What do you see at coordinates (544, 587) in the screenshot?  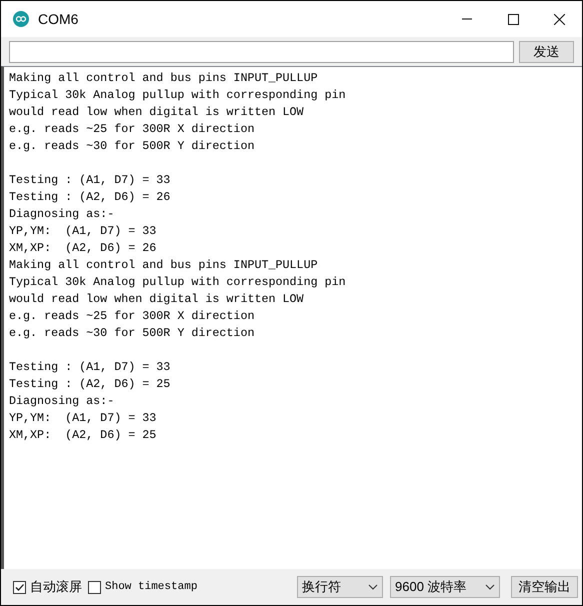 I see `clear-output-button: 清空输出` at bounding box center [544, 587].